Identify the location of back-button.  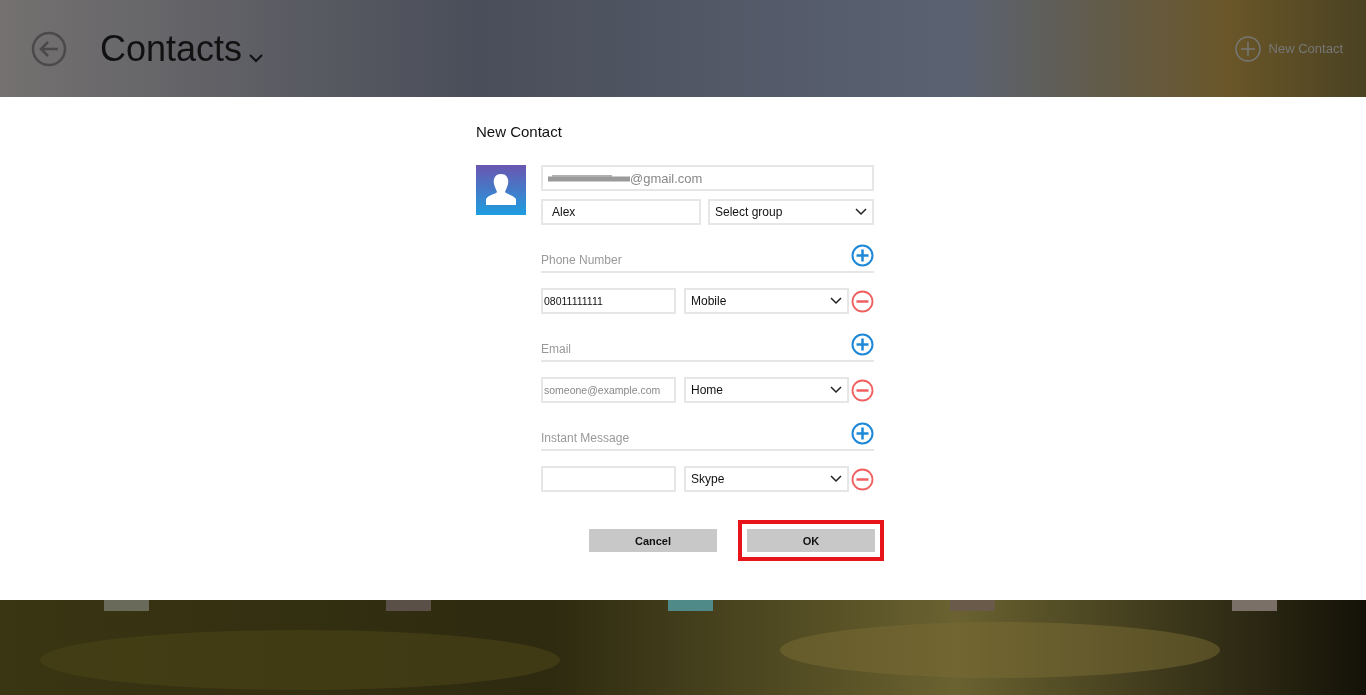
(49, 48).